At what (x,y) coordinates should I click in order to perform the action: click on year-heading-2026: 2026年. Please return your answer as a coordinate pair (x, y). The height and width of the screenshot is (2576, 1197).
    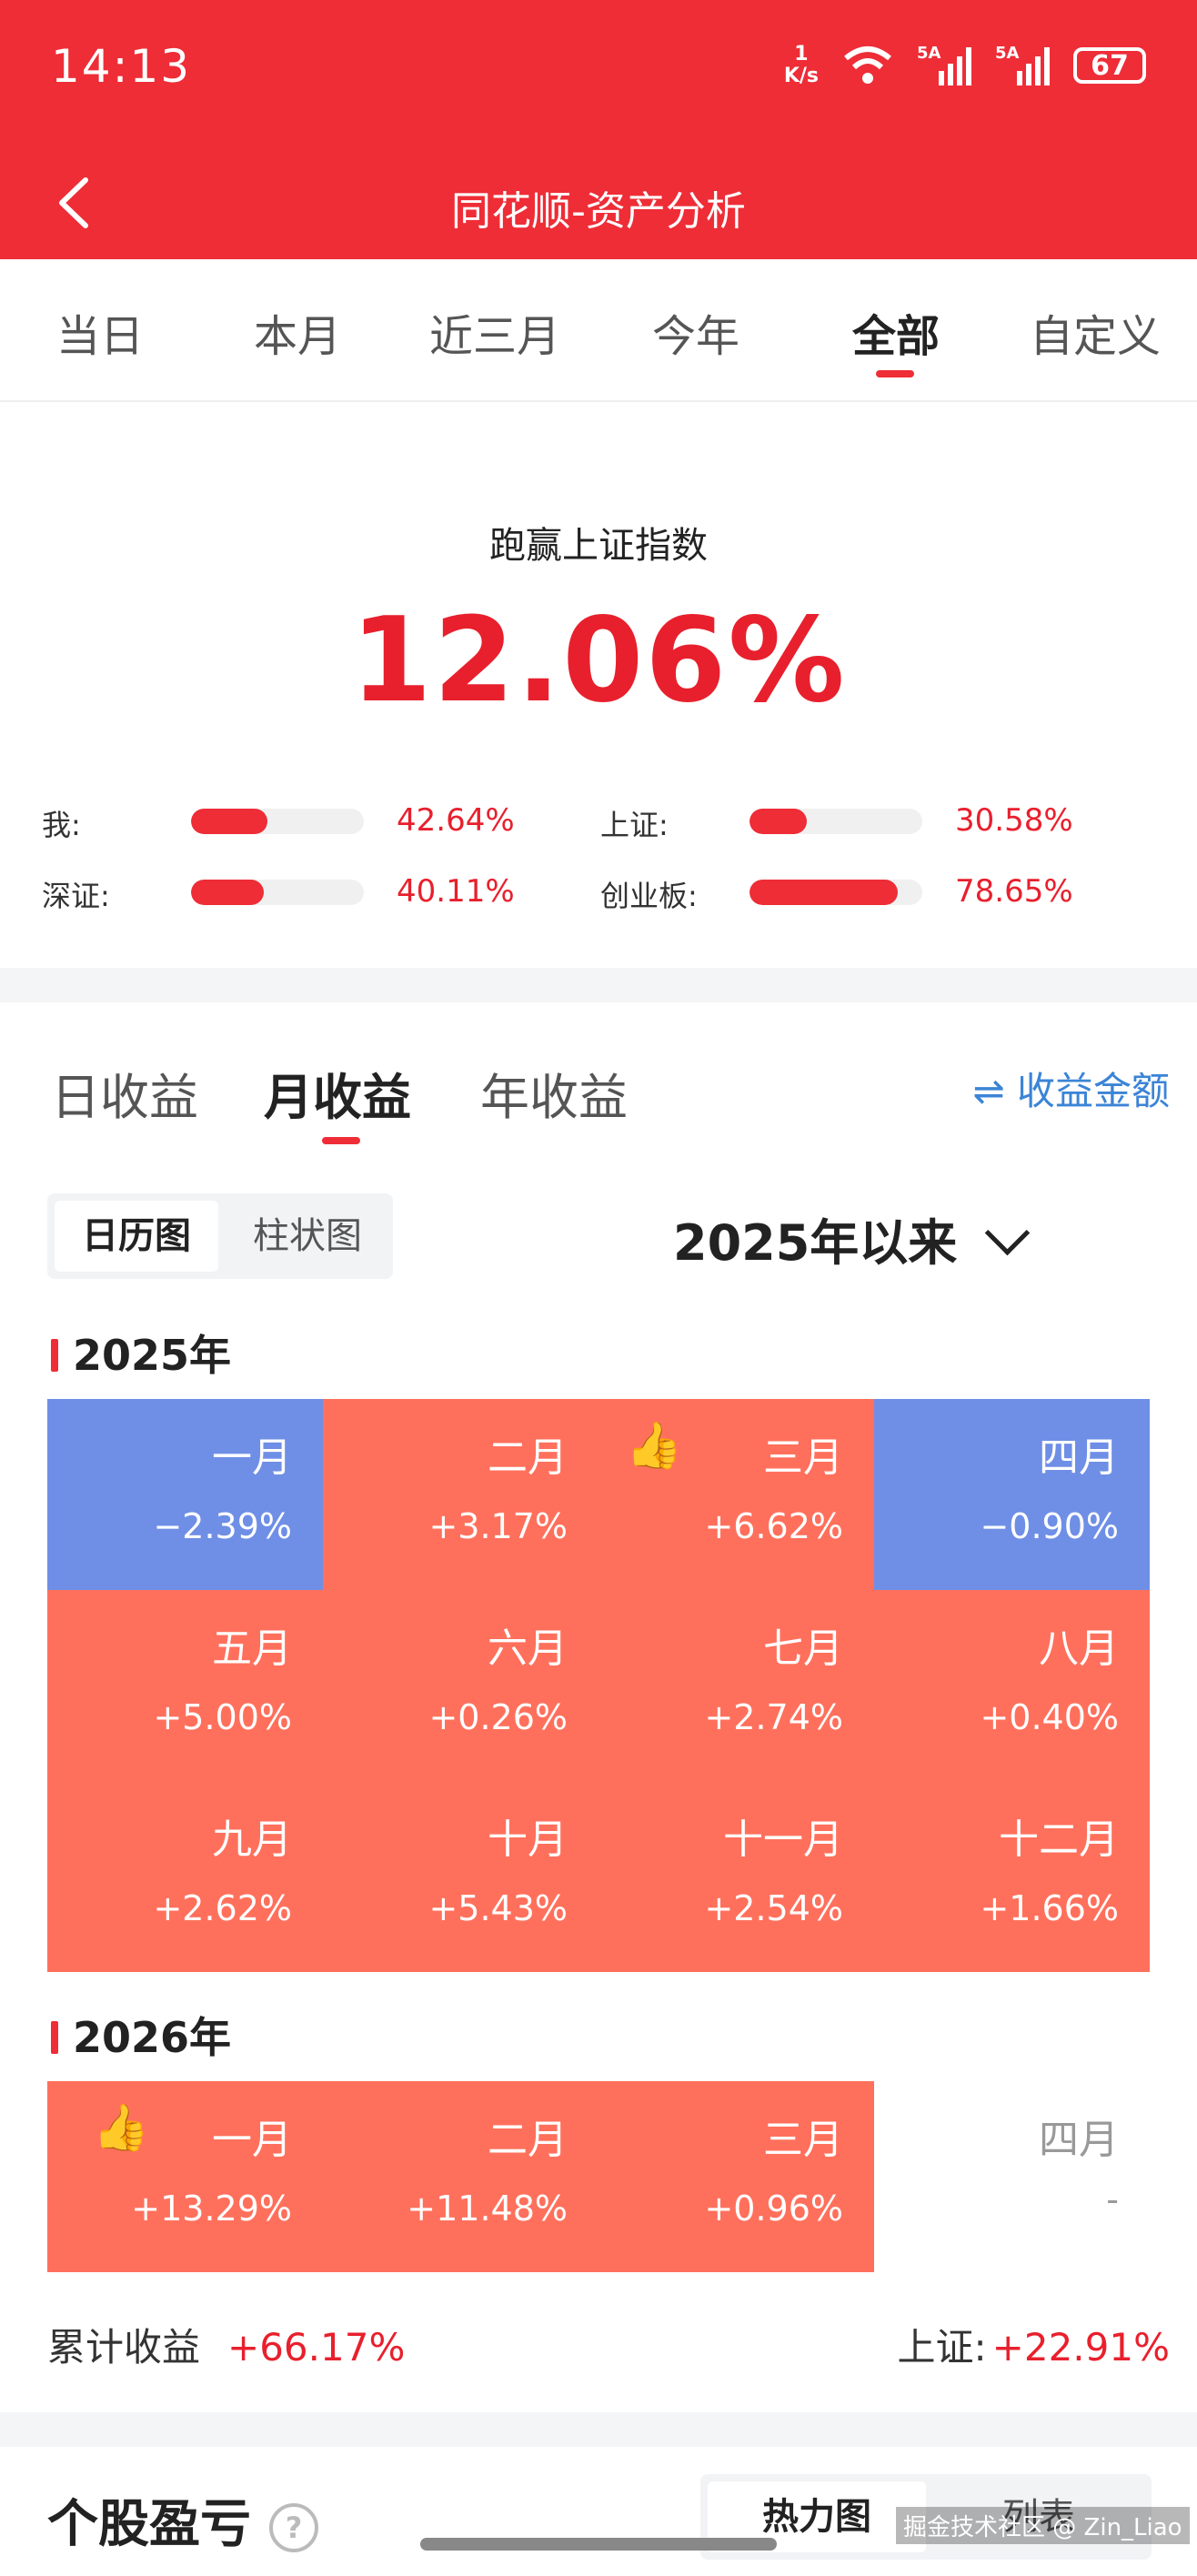
    Looking at the image, I should click on (141, 2035).